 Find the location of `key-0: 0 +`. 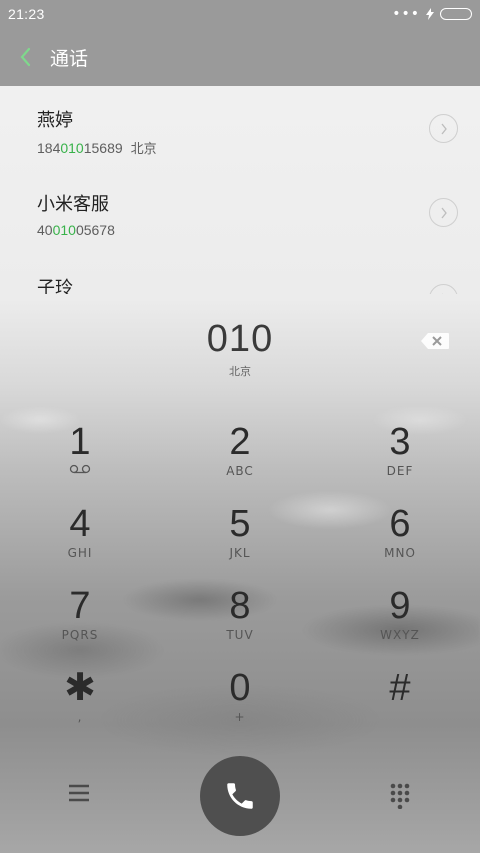

key-0: 0 + is located at coordinates (240, 707).